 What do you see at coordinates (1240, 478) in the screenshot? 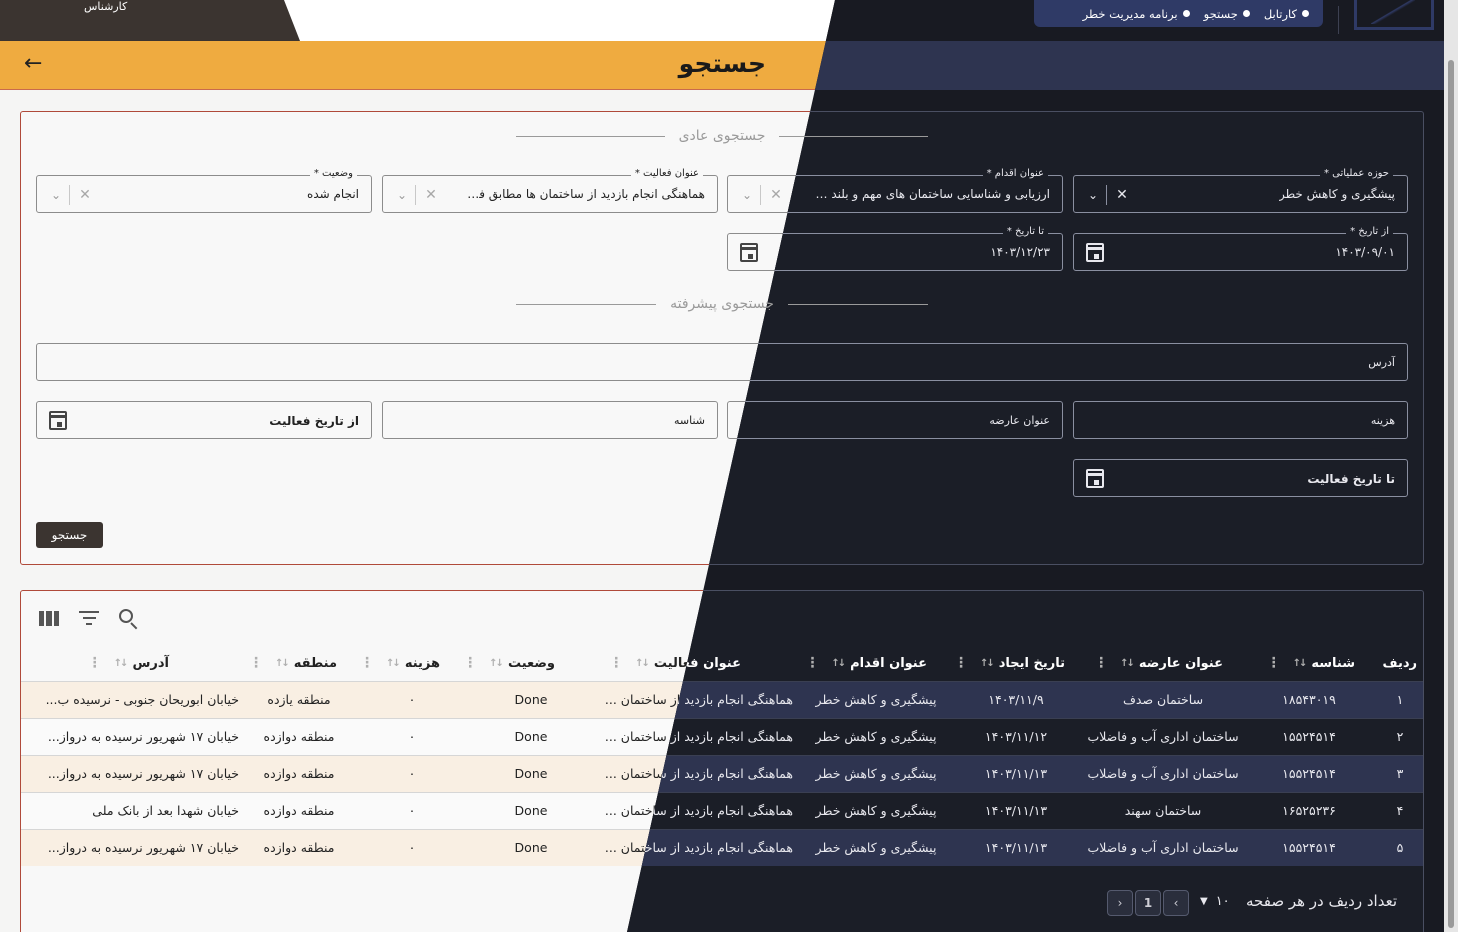
I see `to-activity-date-field-dark: تا تاریخ فعالیت` at bounding box center [1240, 478].